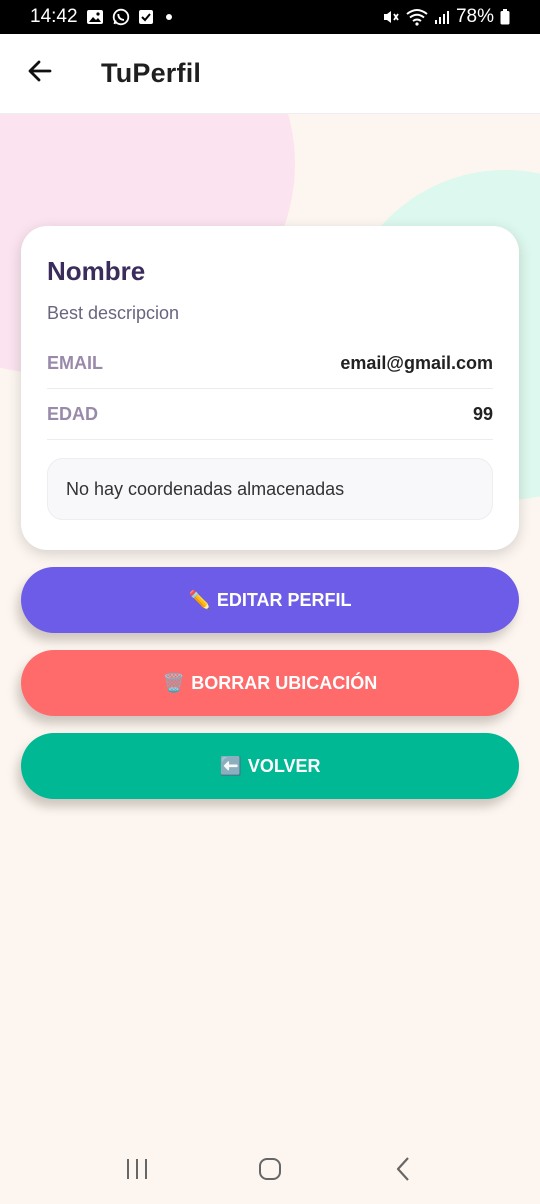  I want to click on wifi-icon, so click(417, 17).